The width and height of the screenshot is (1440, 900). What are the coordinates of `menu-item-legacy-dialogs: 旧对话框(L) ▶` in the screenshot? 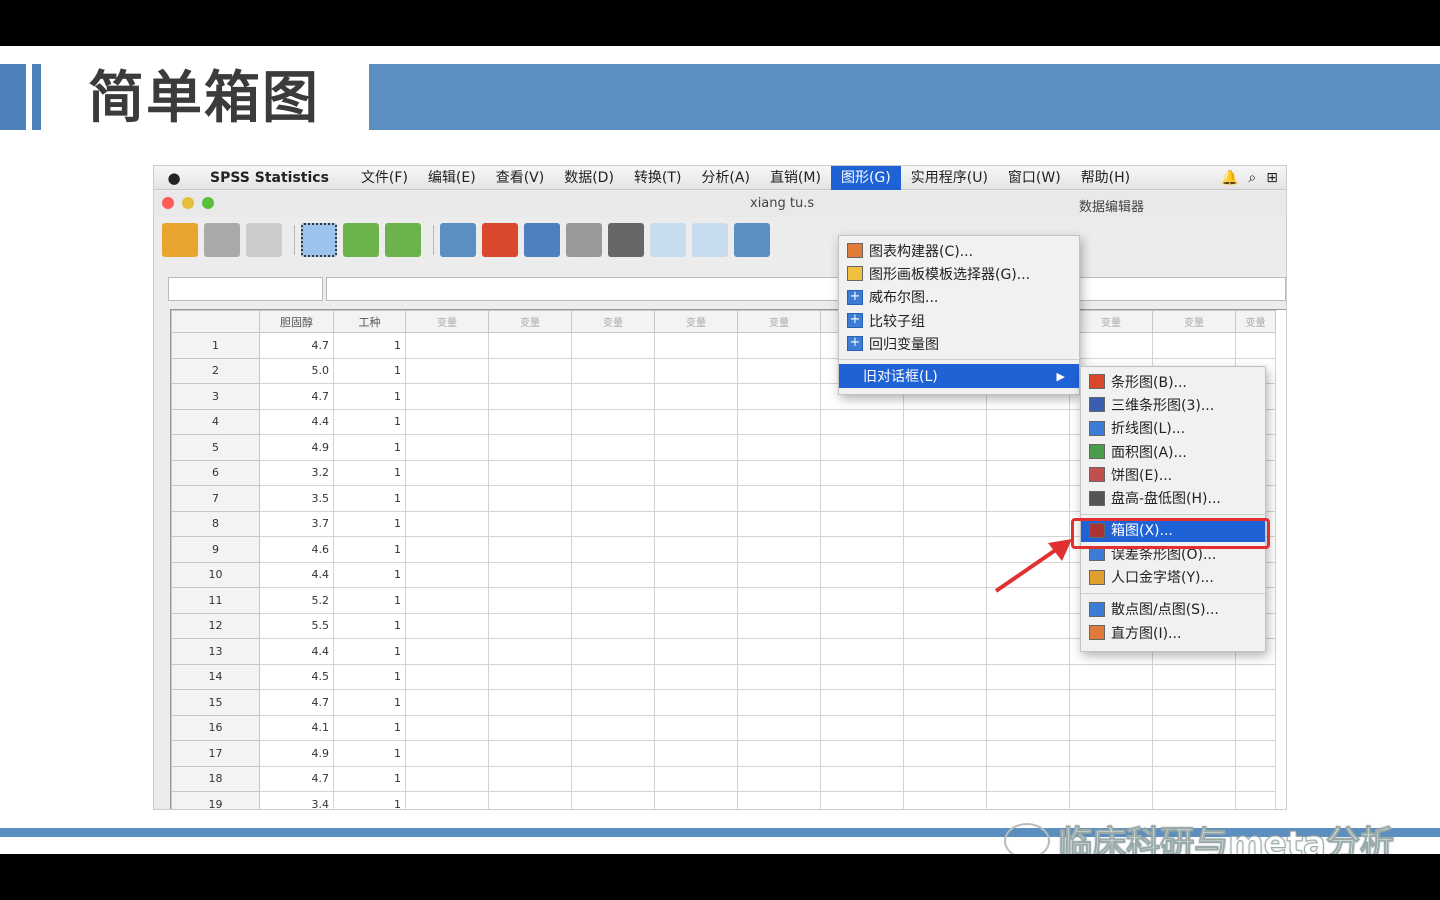 It's located at (959, 376).